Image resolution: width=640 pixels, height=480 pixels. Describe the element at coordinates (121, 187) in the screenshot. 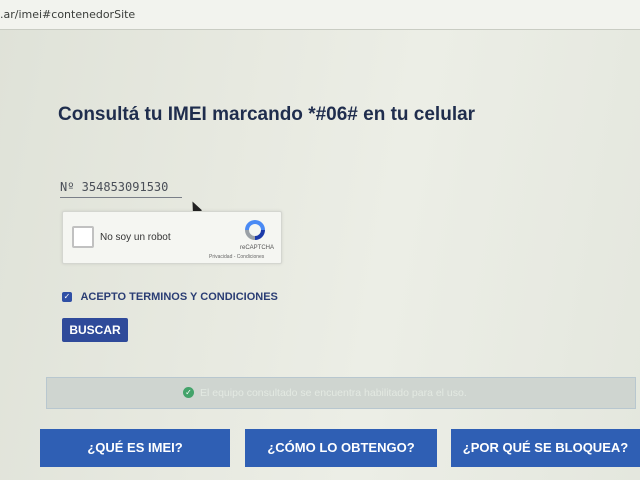

I see `imei-input` at that location.